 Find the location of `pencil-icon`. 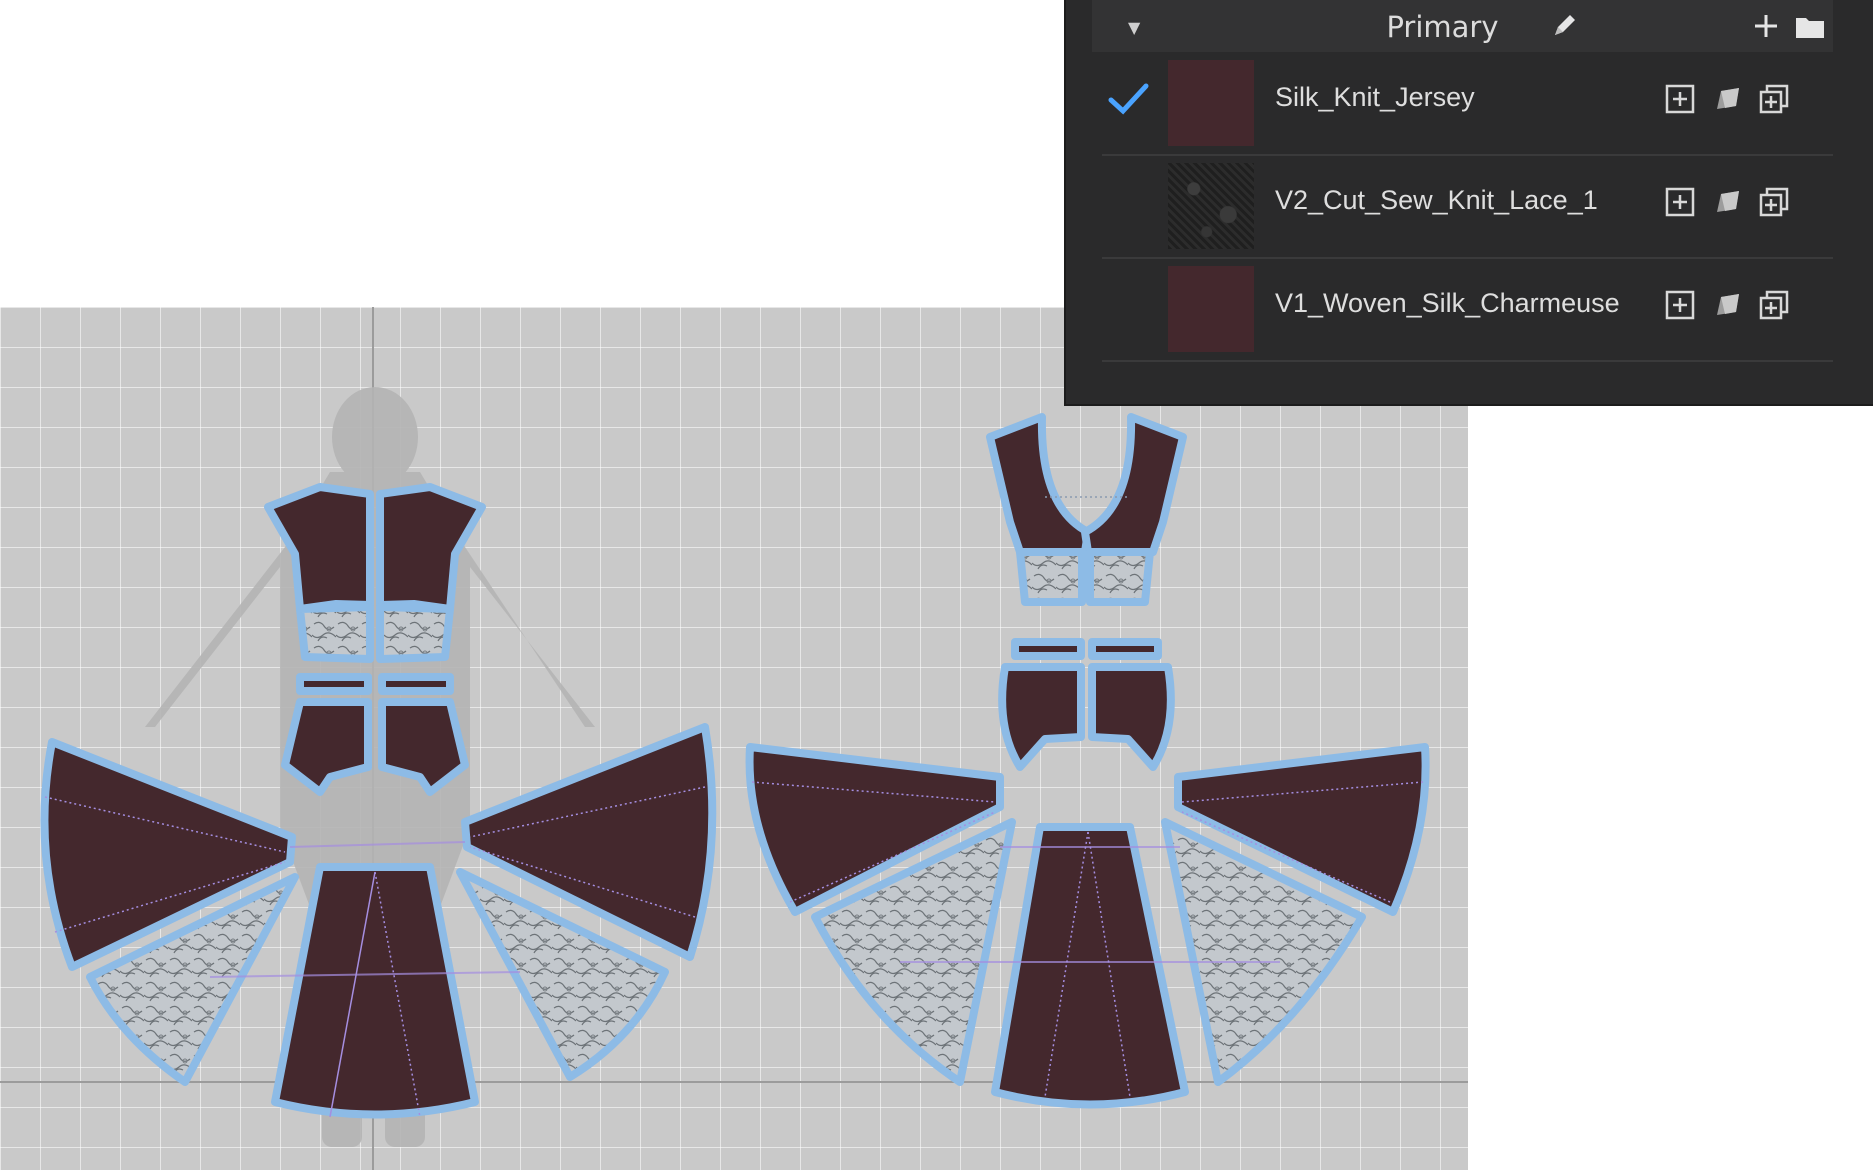

pencil-icon is located at coordinates (1565, 27).